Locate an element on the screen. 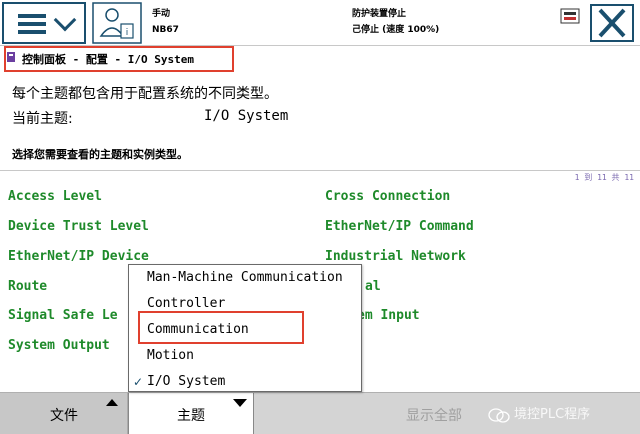 The image size is (640, 434). controller-mode-status: 手动 NB67 is located at coordinates (165, 22).